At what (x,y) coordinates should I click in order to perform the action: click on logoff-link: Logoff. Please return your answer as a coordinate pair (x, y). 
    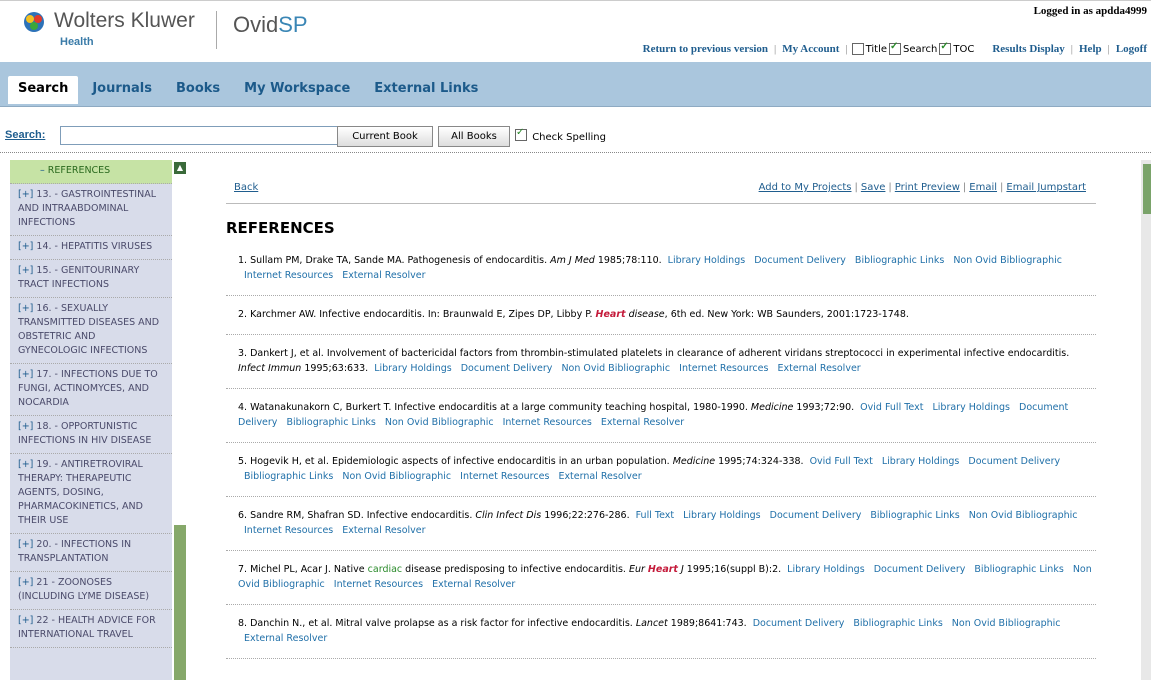
    Looking at the image, I should click on (1131, 49).